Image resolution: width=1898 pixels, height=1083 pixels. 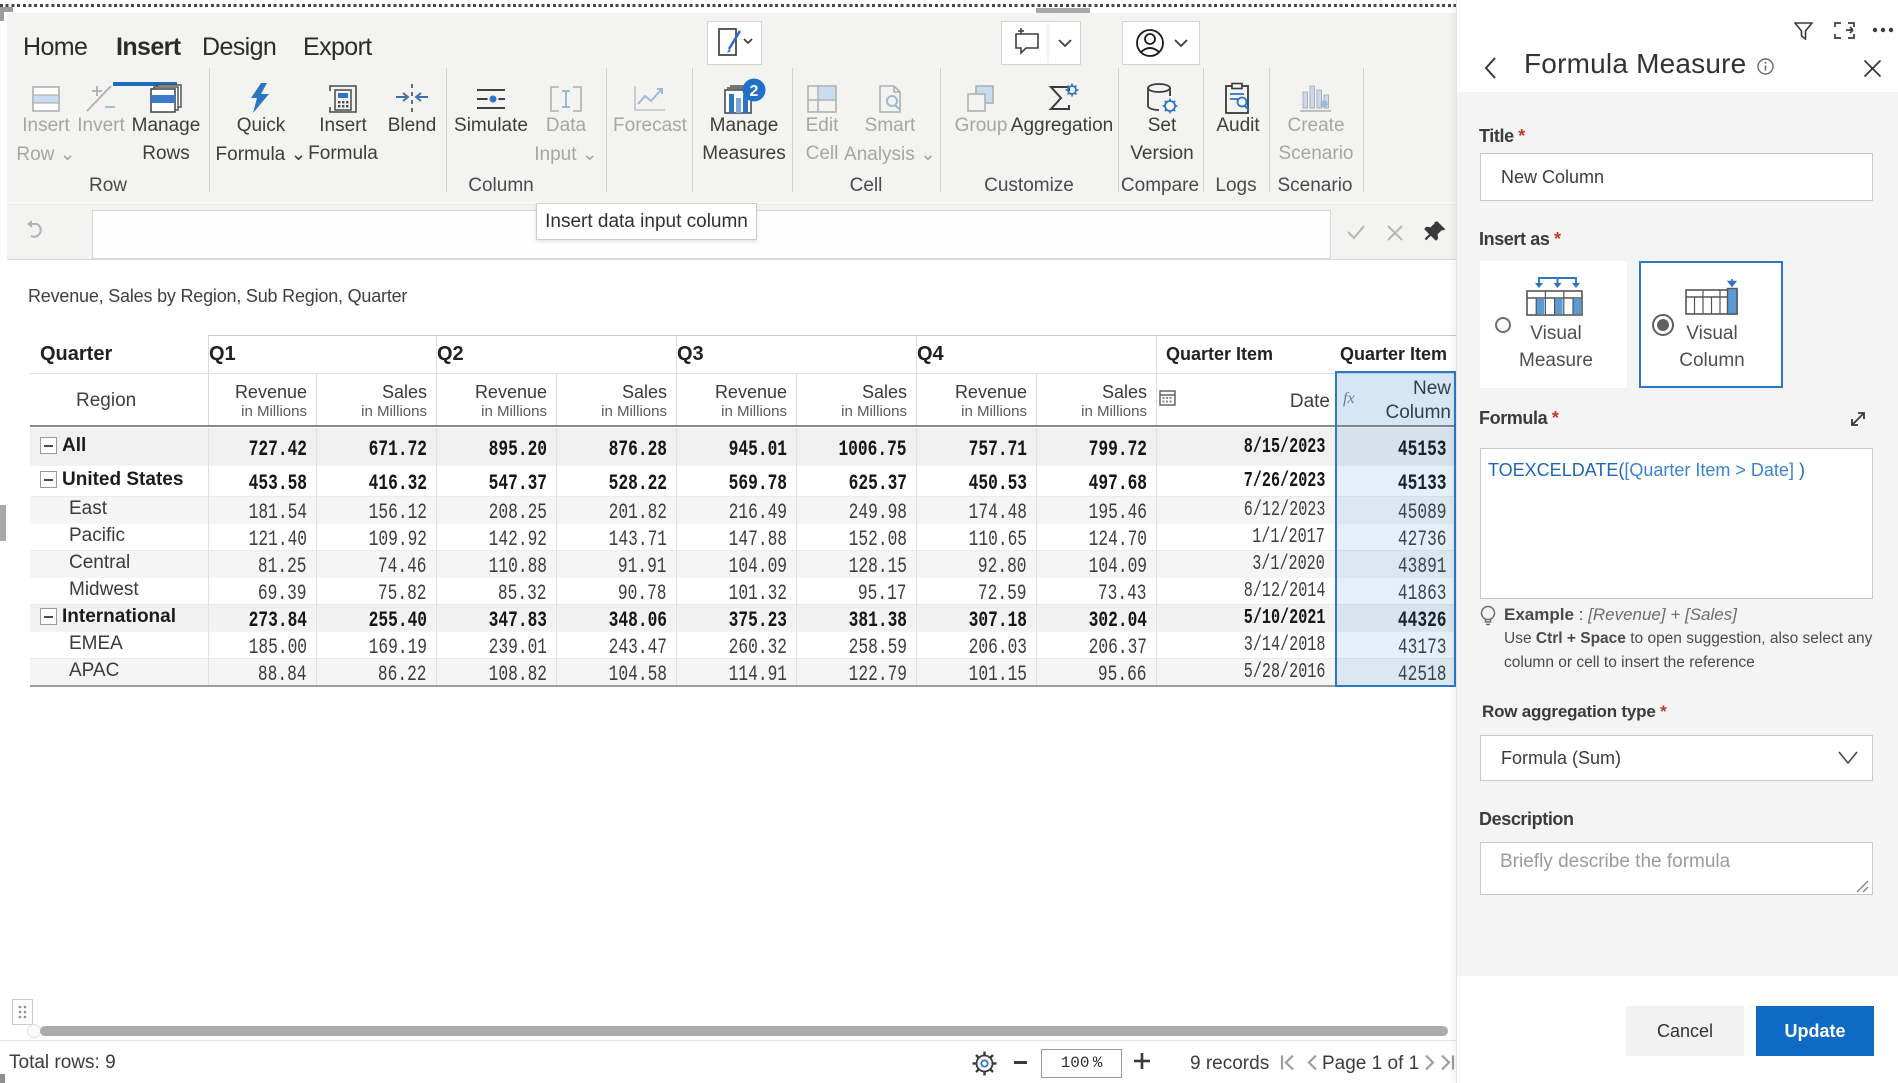 What do you see at coordinates (754, 91) in the screenshot?
I see `svg-text: 2` at bounding box center [754, 91].